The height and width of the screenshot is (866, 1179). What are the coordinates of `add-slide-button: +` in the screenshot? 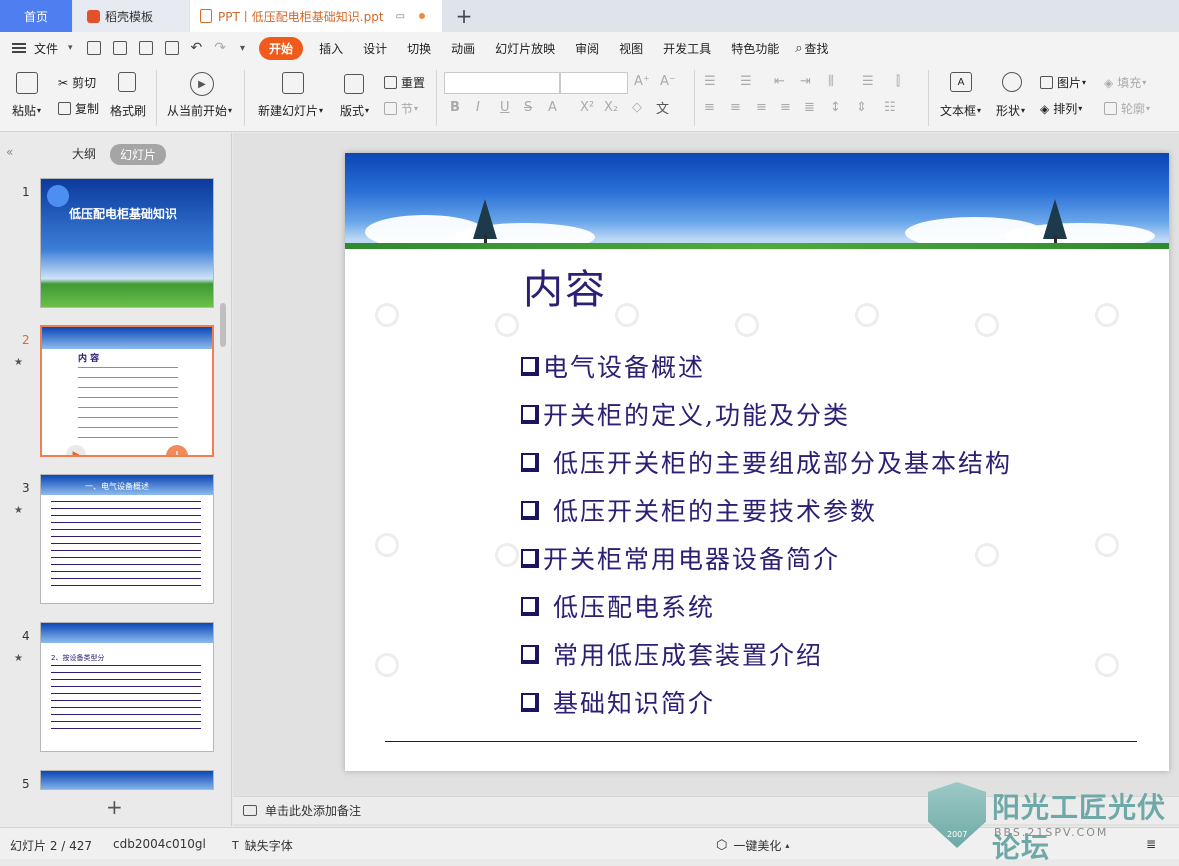 It's located at (114, 807).